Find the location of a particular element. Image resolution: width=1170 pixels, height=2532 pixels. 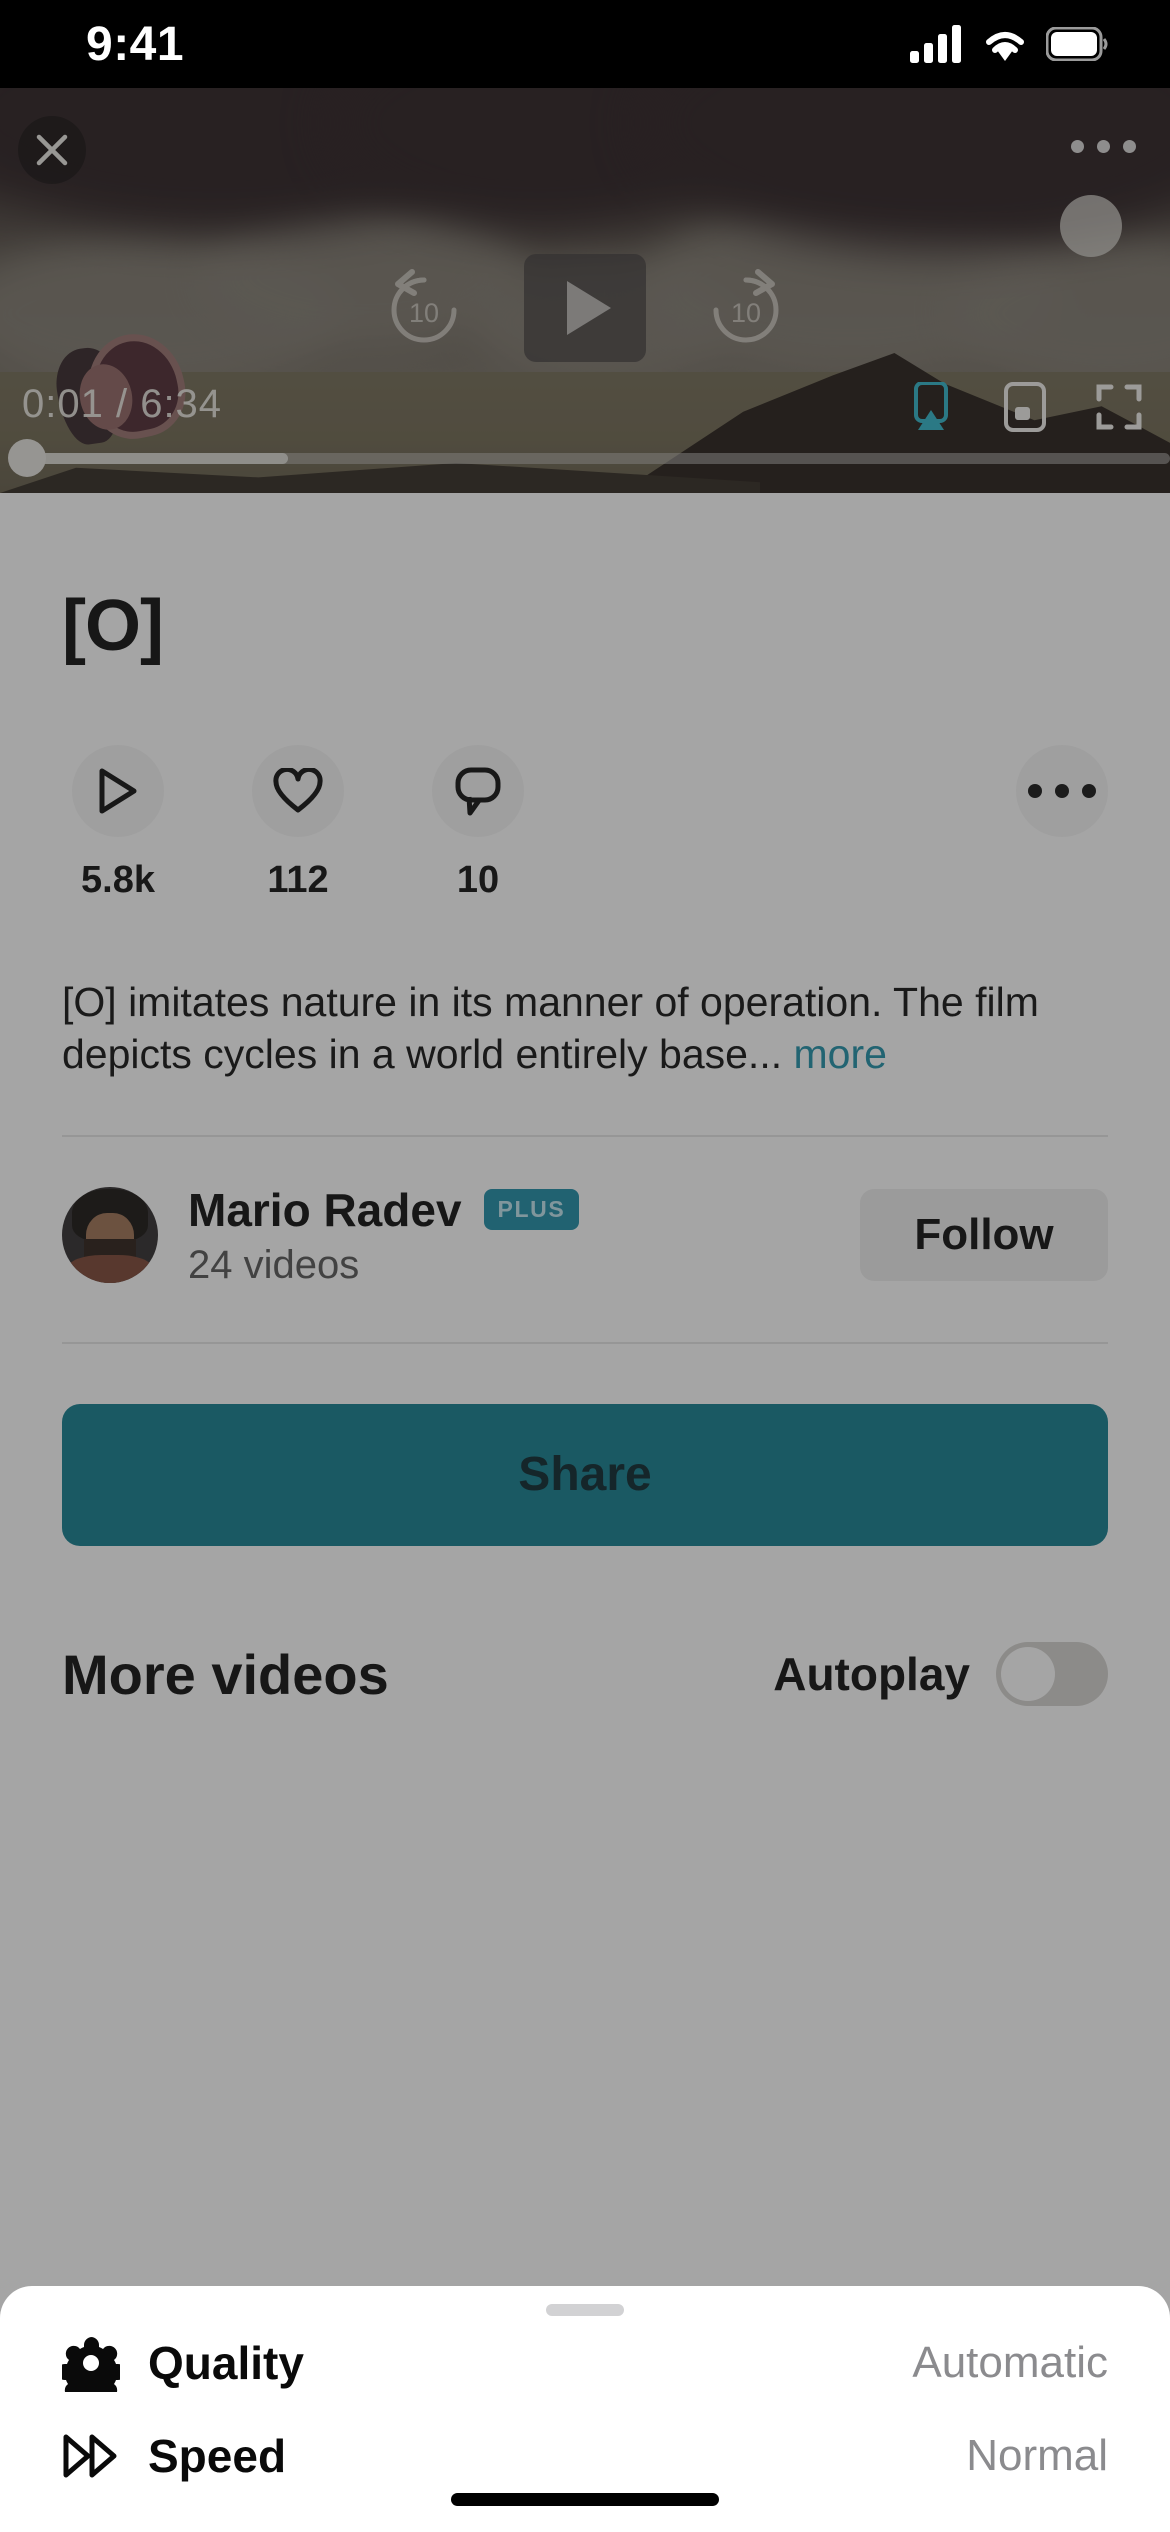

battery-icon is located at coordinates (1077, 44).